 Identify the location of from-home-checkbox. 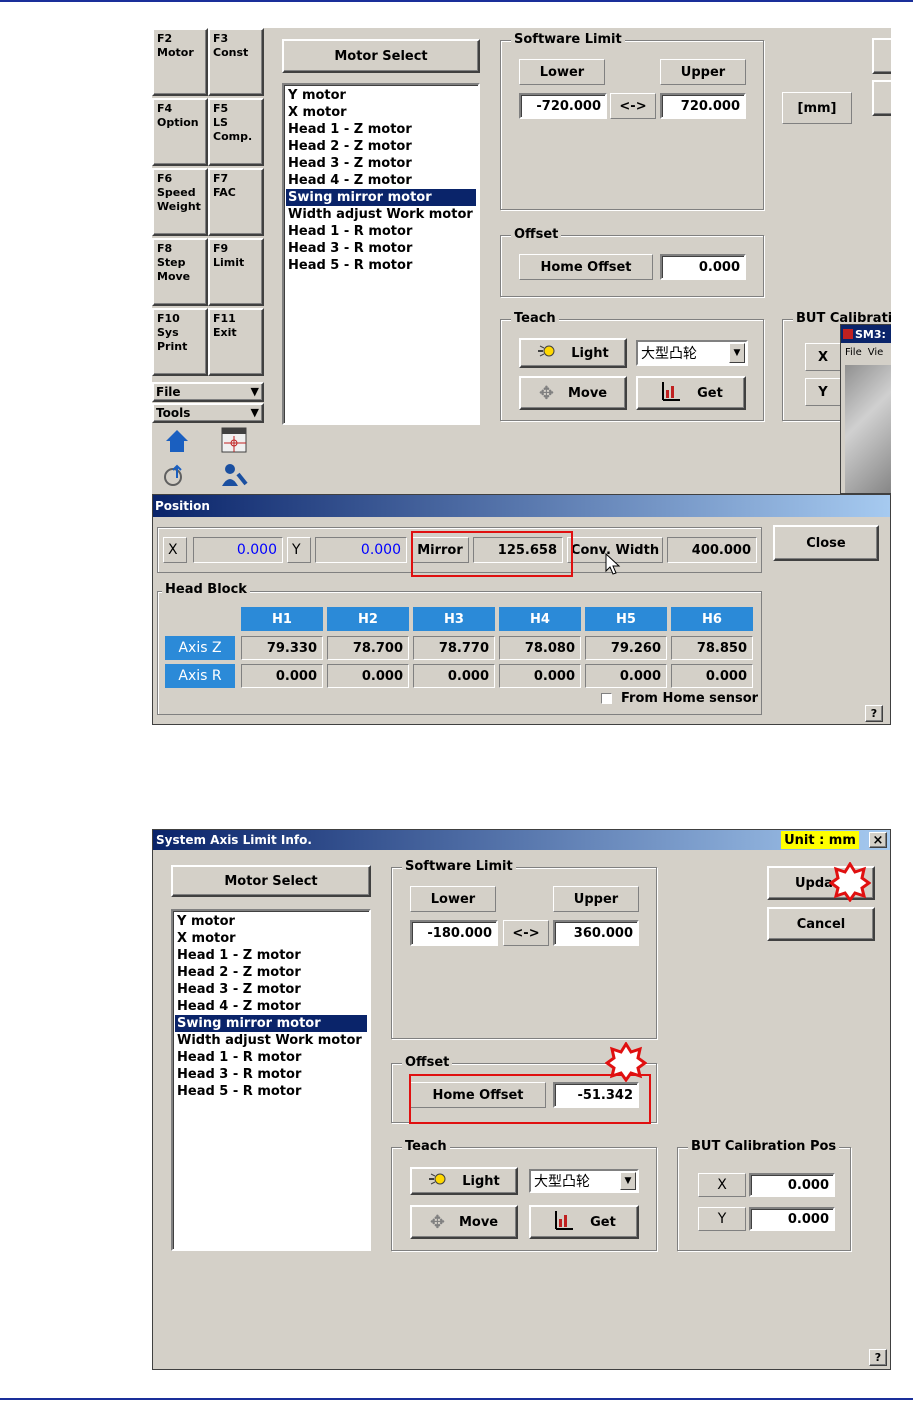
(606, 698).